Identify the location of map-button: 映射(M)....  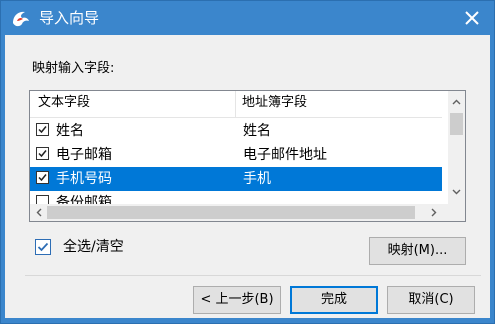
(417, 251).